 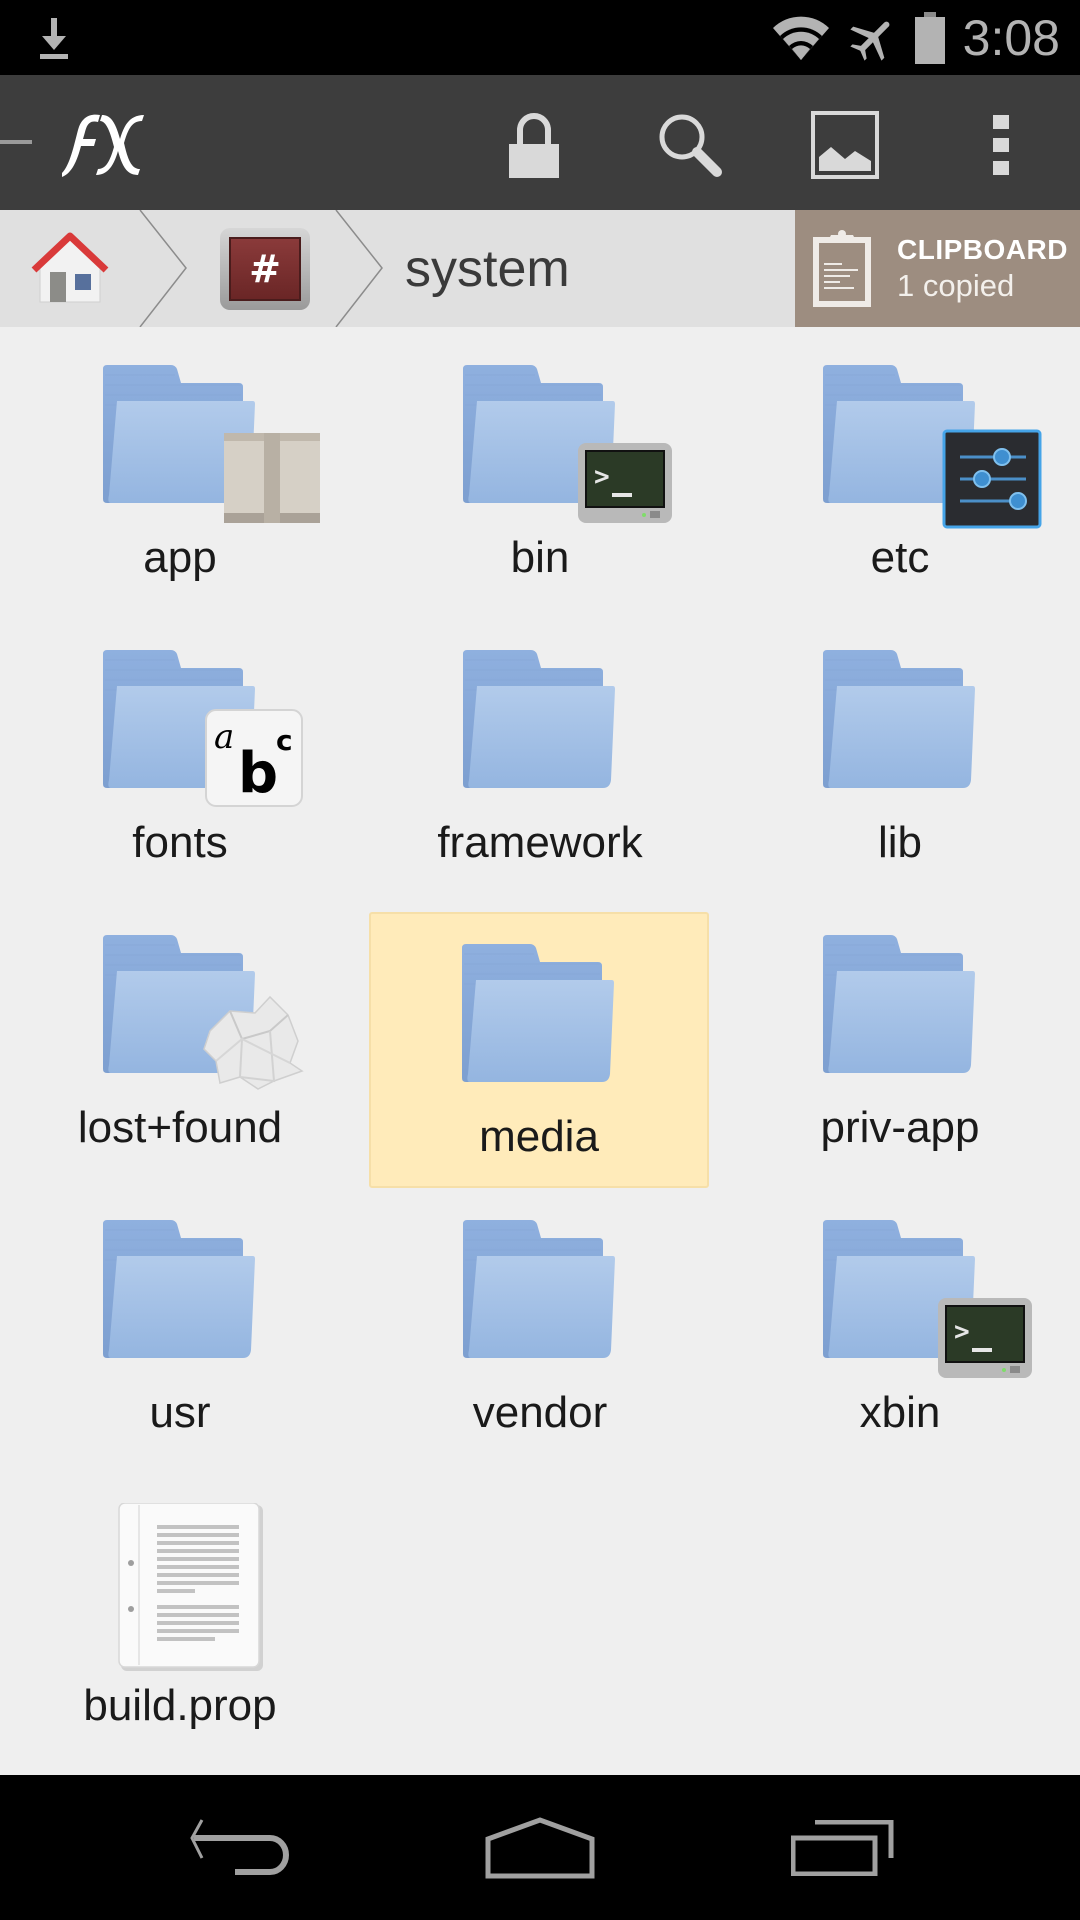 I want to click on recents-button, so click(x=843, y=1847).